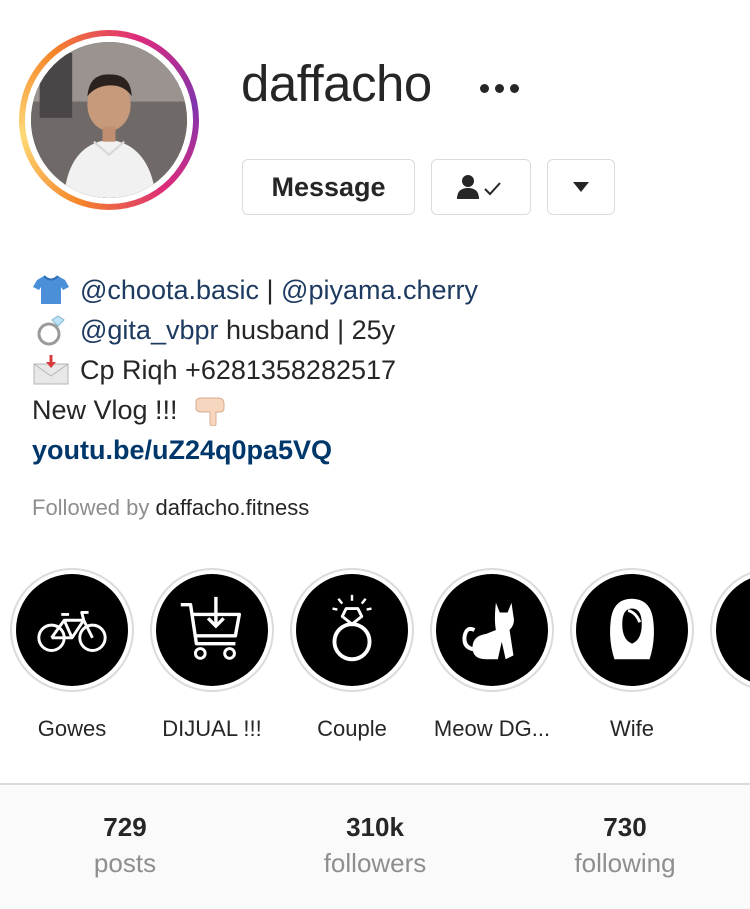 Image resolution: width=750 pixels, height=909 pixels. Describe the element at coordinates (51, 289) in the screenshot. I see `shirt-icon` at that location.